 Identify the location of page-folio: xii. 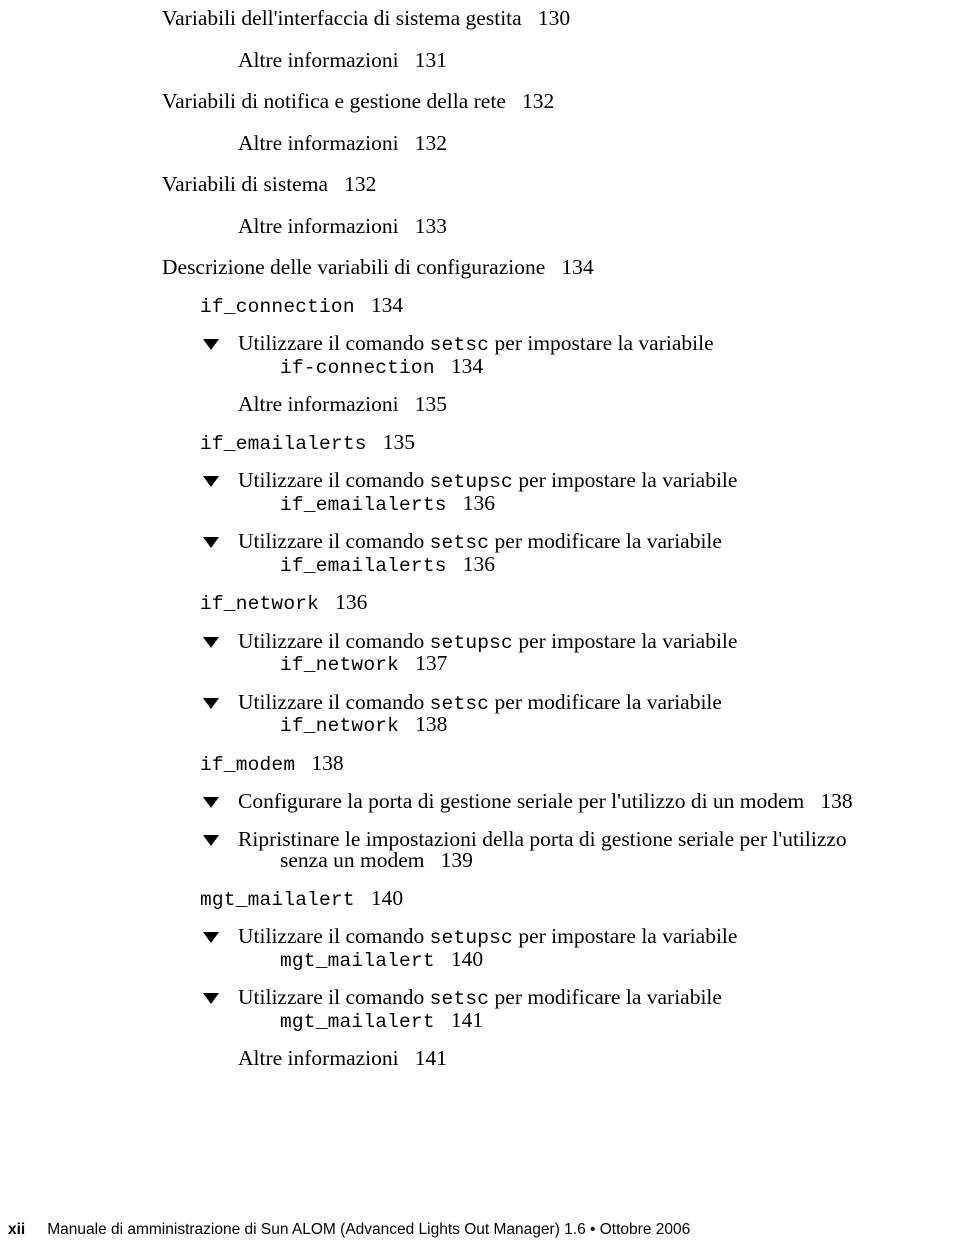
(17, 1229).